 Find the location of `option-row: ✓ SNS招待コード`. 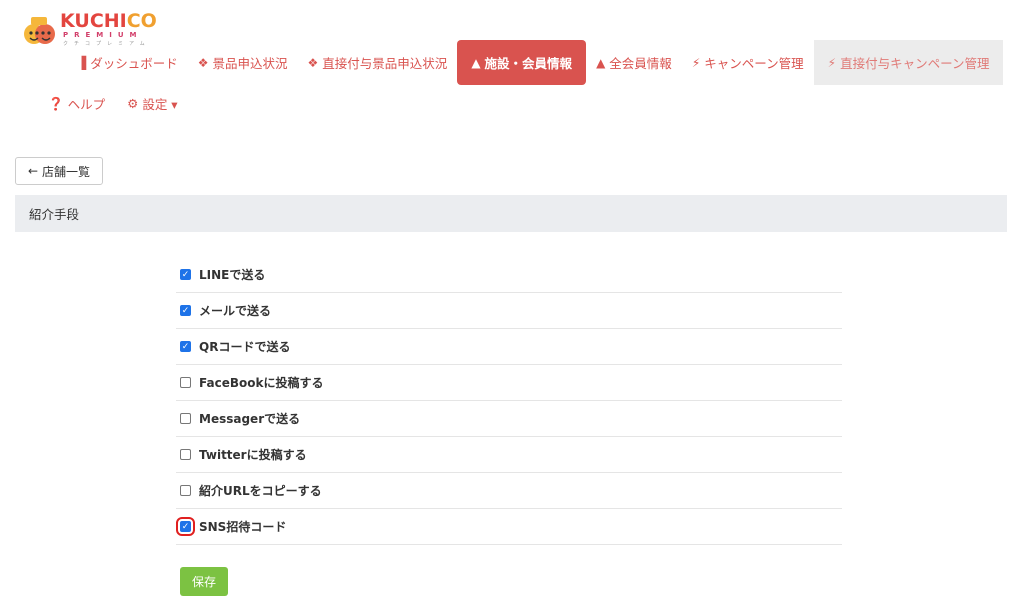

option-row: ✓ SNS招待コード is located at coordinates (509, 527).